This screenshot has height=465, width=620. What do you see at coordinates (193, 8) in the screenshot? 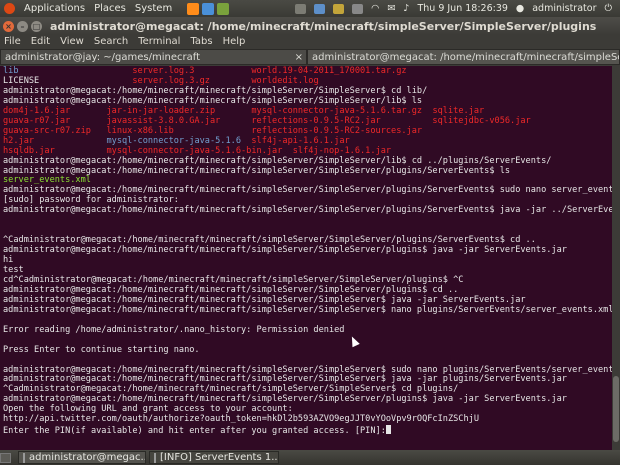
I see `firefox-icon` at bounding box center [193, 8].